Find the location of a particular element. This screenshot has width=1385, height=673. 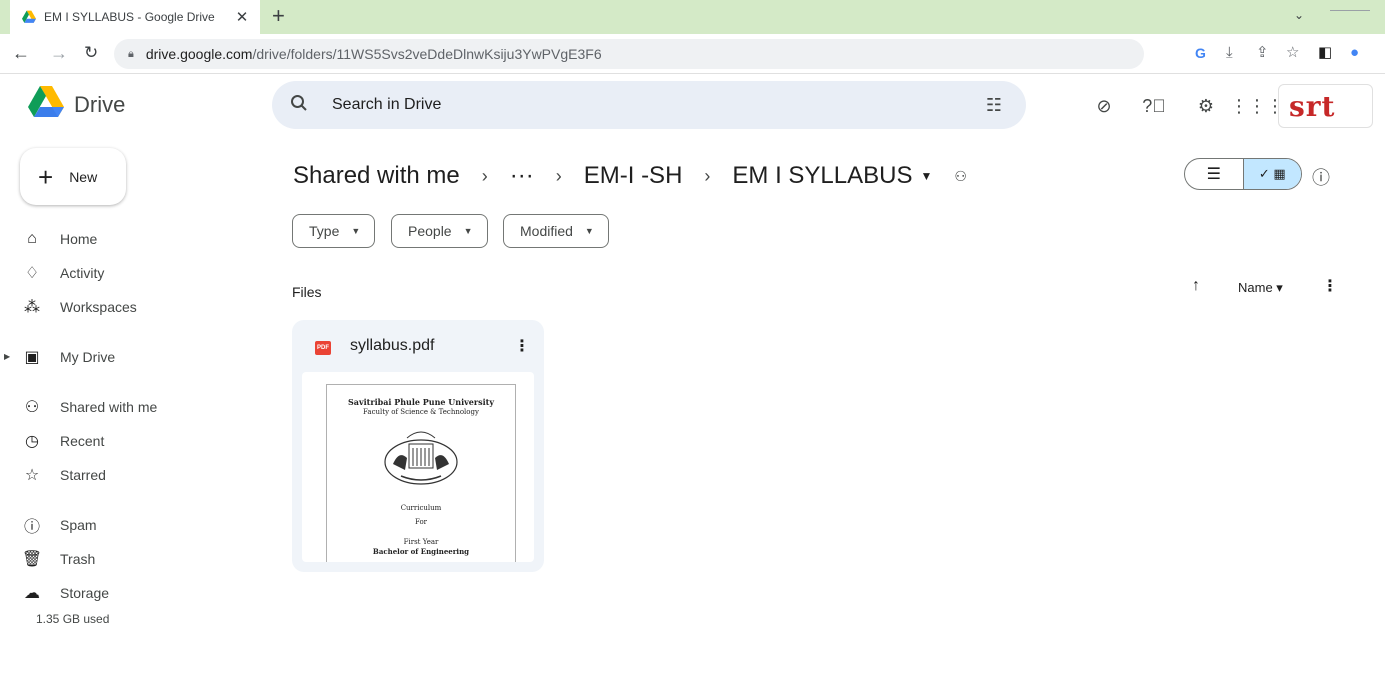

account-brand-logo: srt is located at coordinates (1312, 106).